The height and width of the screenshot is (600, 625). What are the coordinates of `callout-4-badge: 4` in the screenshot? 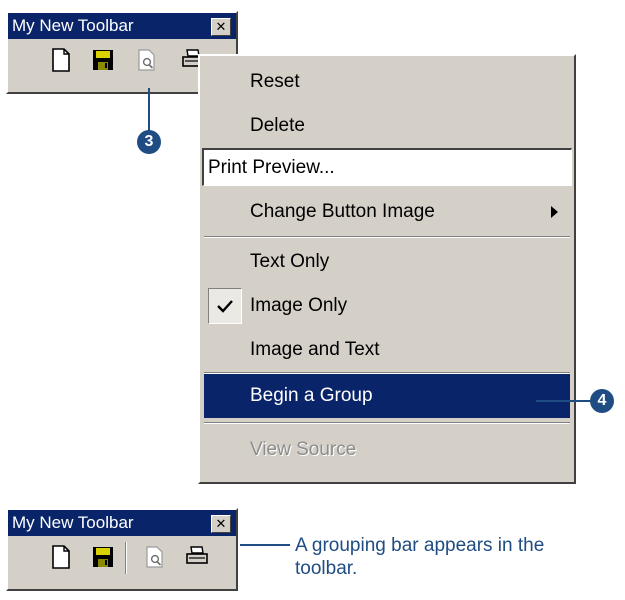 It's located at (602, 401).